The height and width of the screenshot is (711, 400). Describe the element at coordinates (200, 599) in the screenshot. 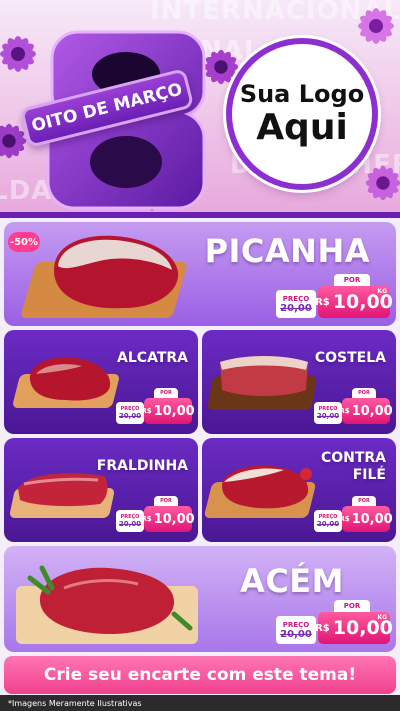

I see `product-card-acem: ACÉM PREÇO 20,00 POR R$ 10,00 KG` at that location.